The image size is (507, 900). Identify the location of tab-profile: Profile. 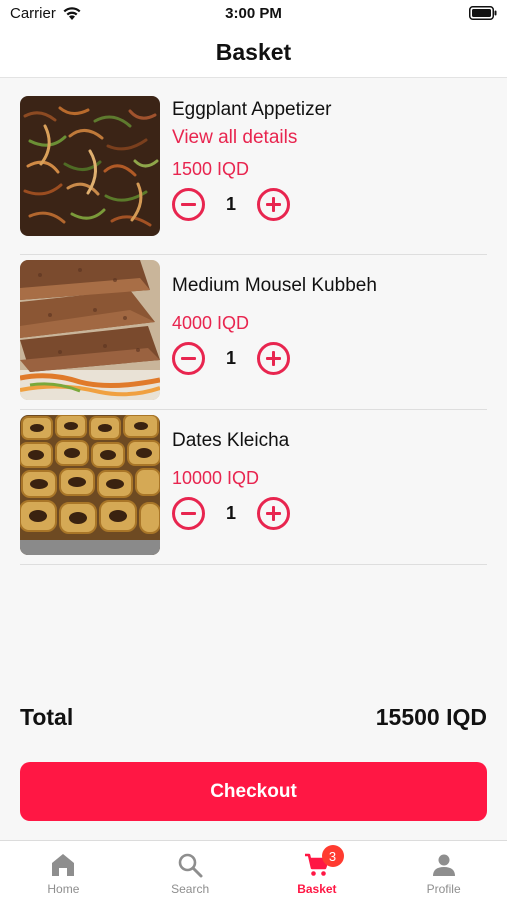
(443, 870).